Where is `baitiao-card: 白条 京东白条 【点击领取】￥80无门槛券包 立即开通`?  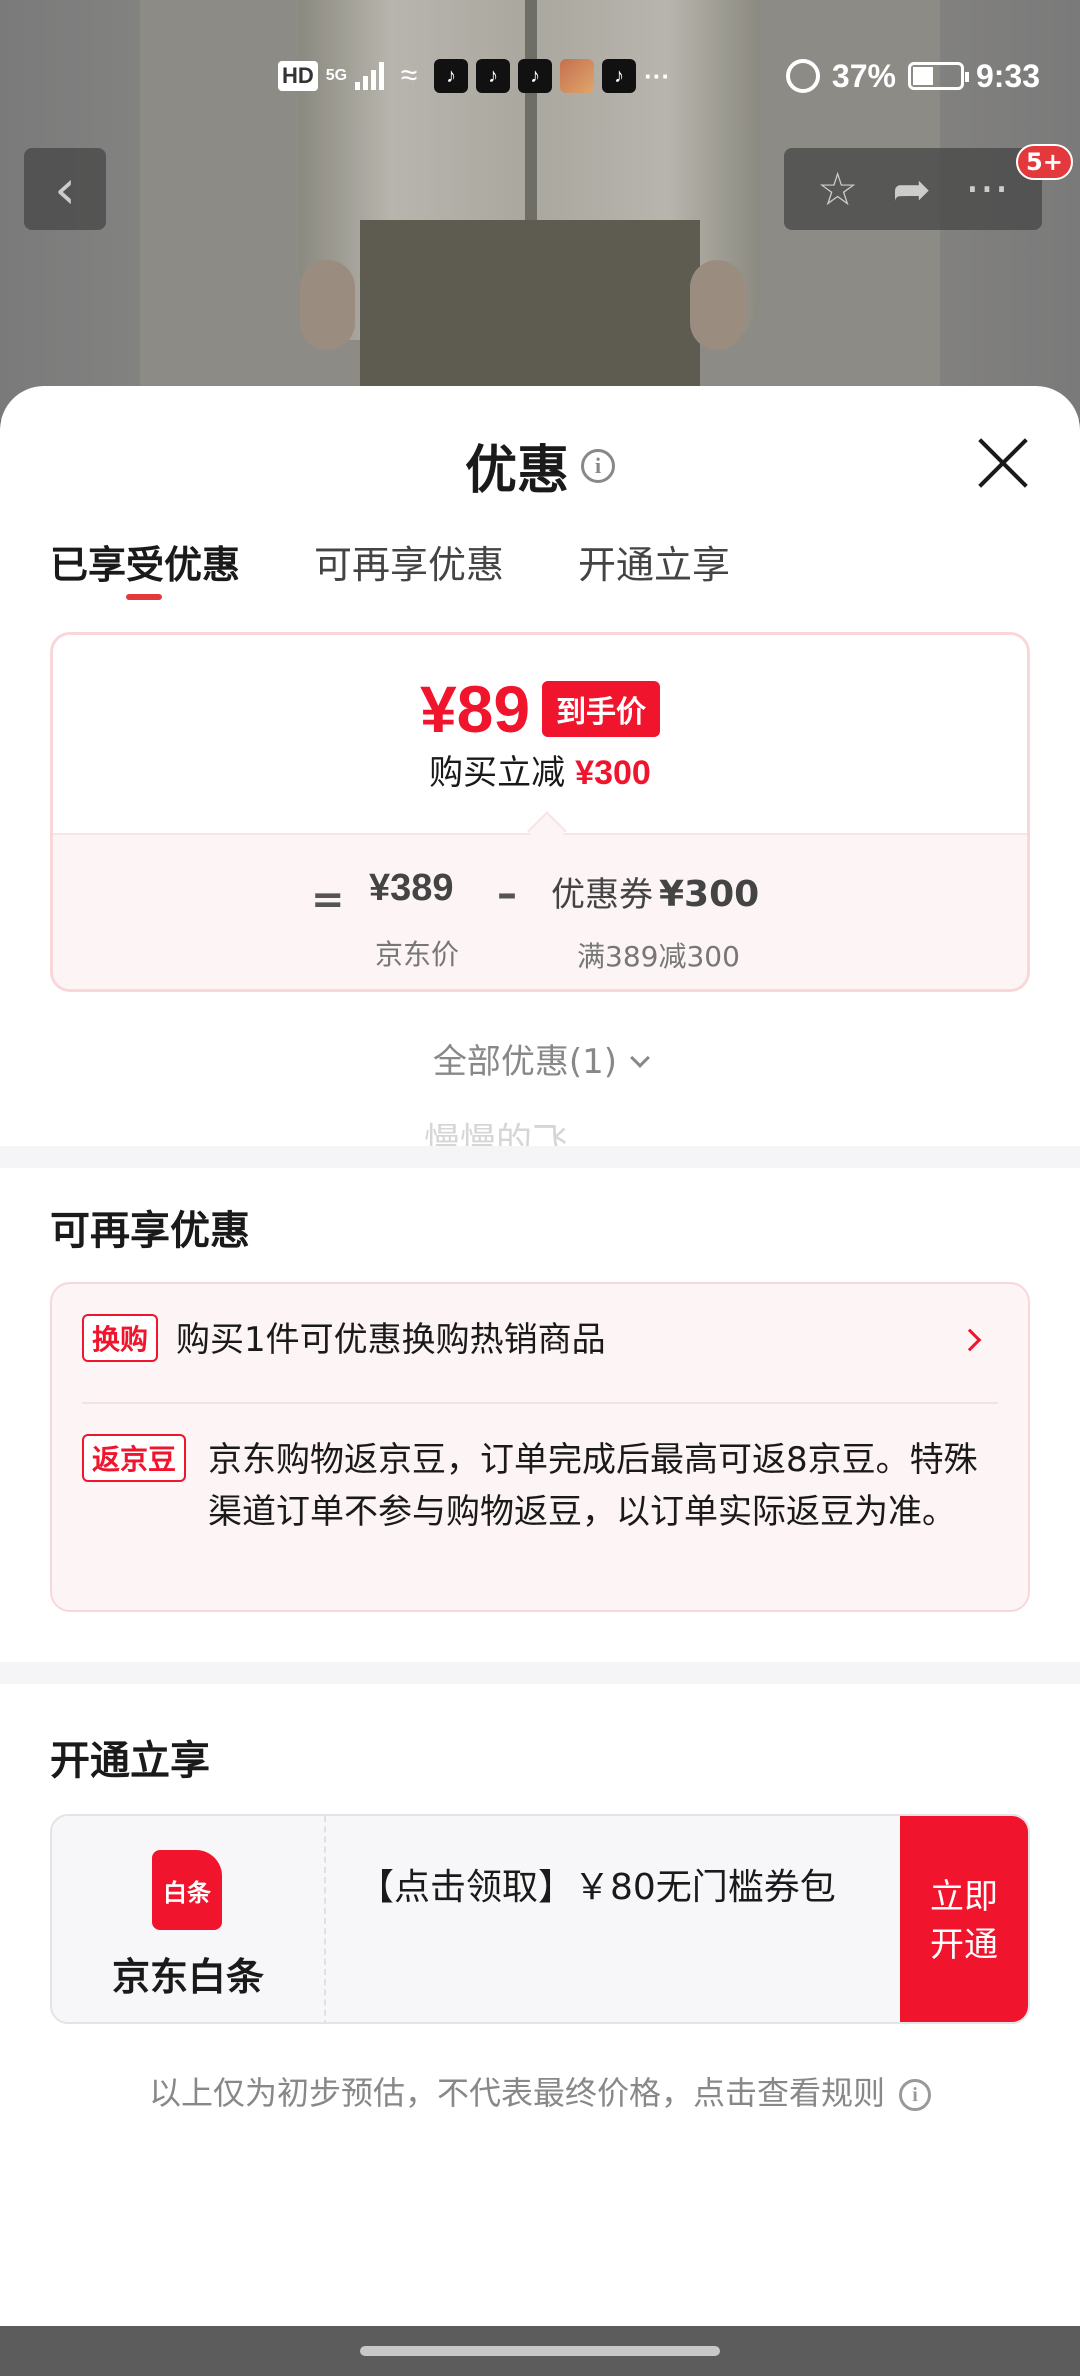 baitiao-card: 白条 京东白条 【点击领取】￥80无门槛券包 立即开通 is located at coordinates (540, 1919).